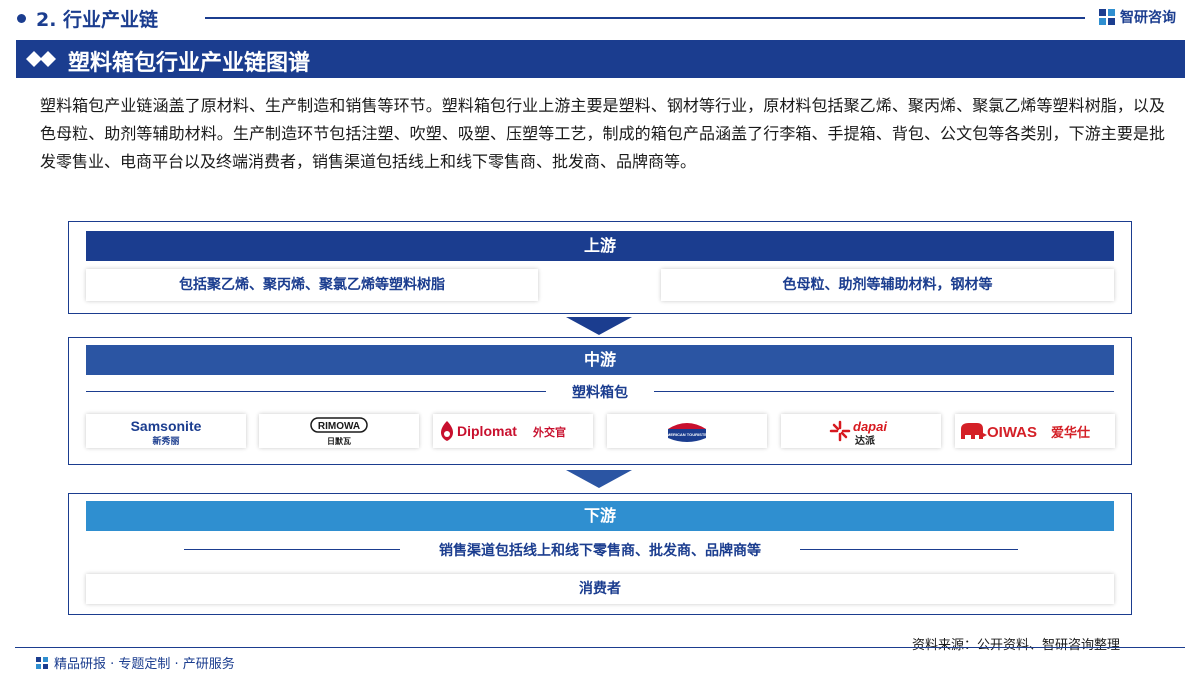  Describe the element at coordinates (21, 18) in the screenshot. I see `bullet-dot-icon` at that location.